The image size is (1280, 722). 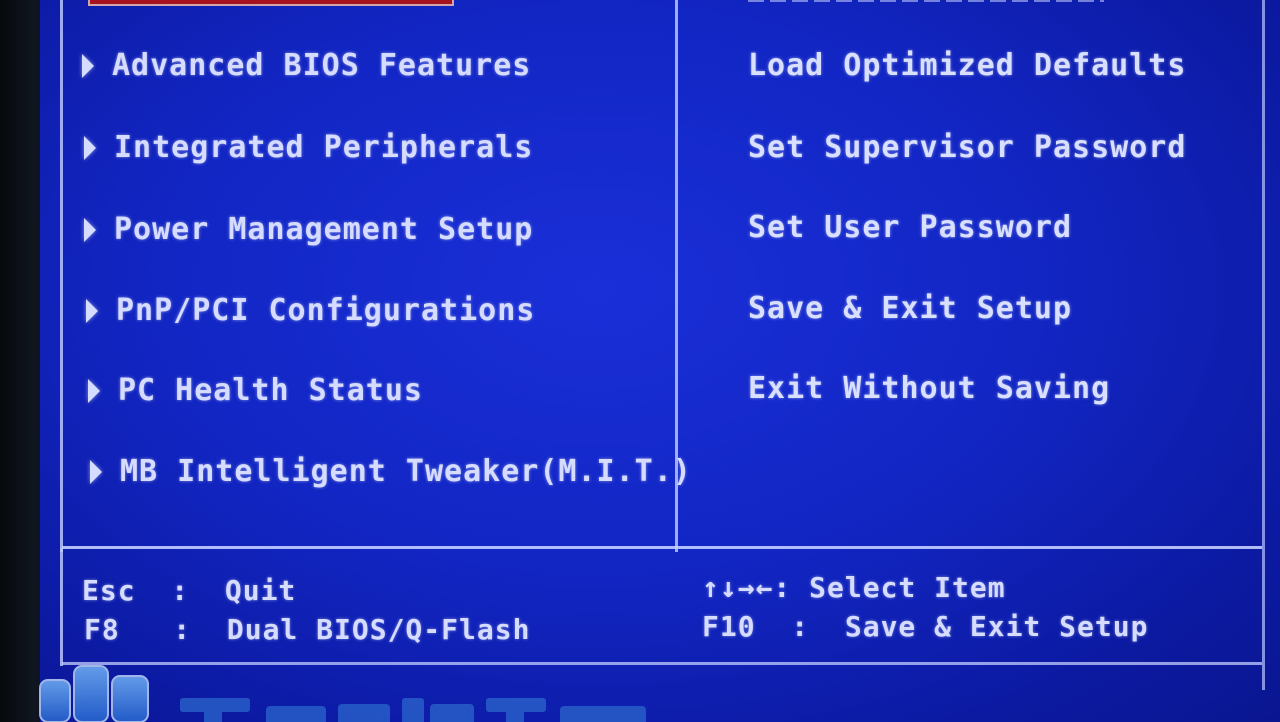 I want to click on frame-left-border, so click(x=61, y=276).